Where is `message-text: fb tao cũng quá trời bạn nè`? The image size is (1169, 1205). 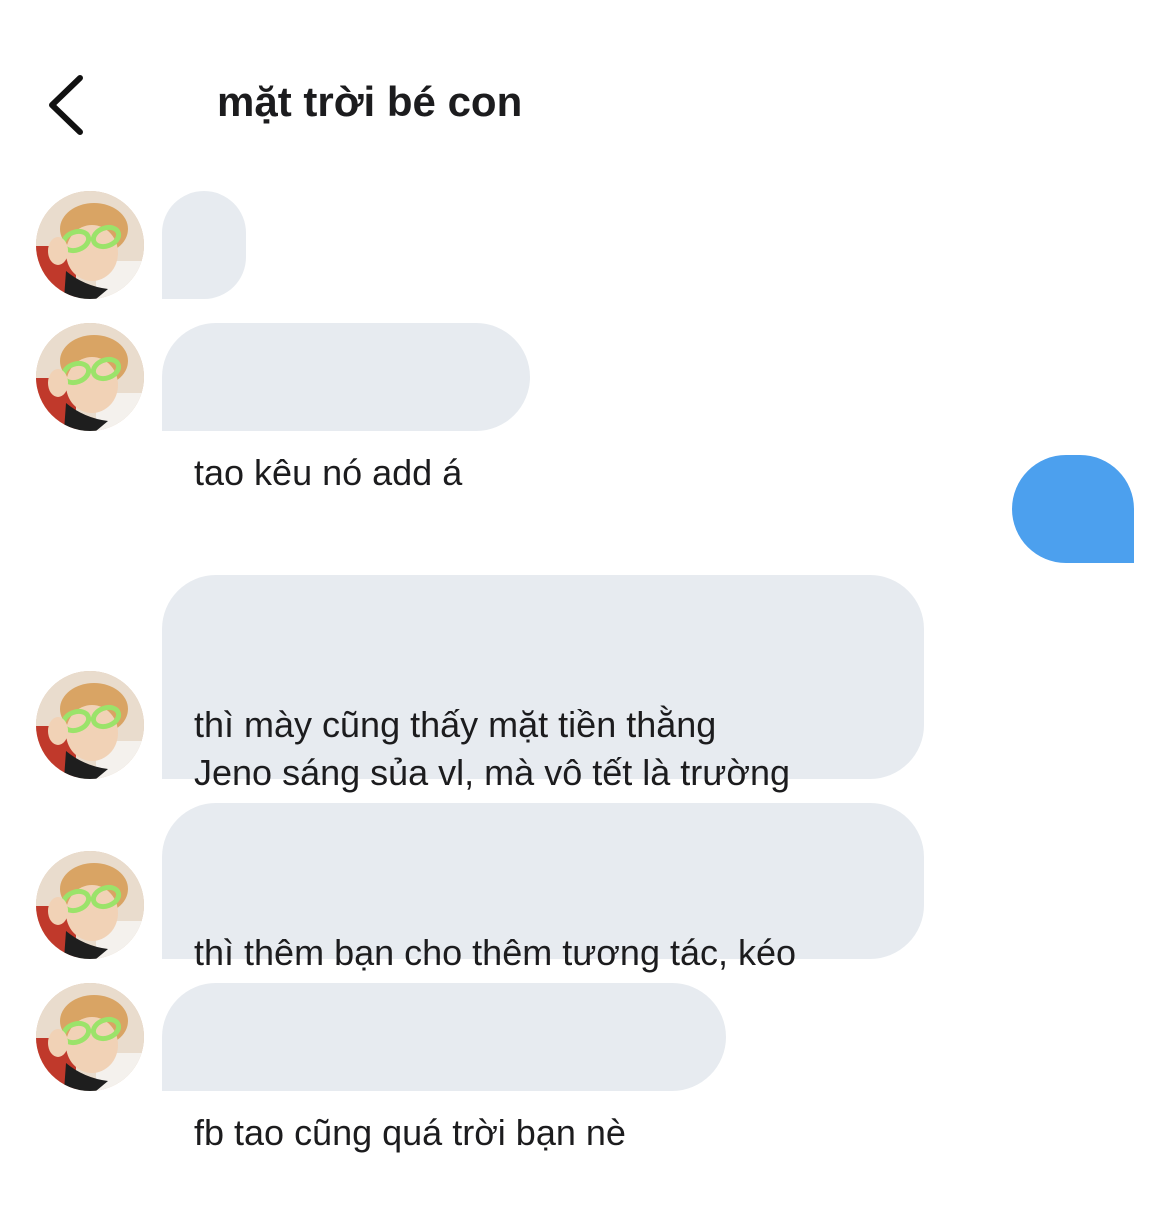 message-text: fb tao cũng quá trời bạn nè is located at coordinates (410, 1132).